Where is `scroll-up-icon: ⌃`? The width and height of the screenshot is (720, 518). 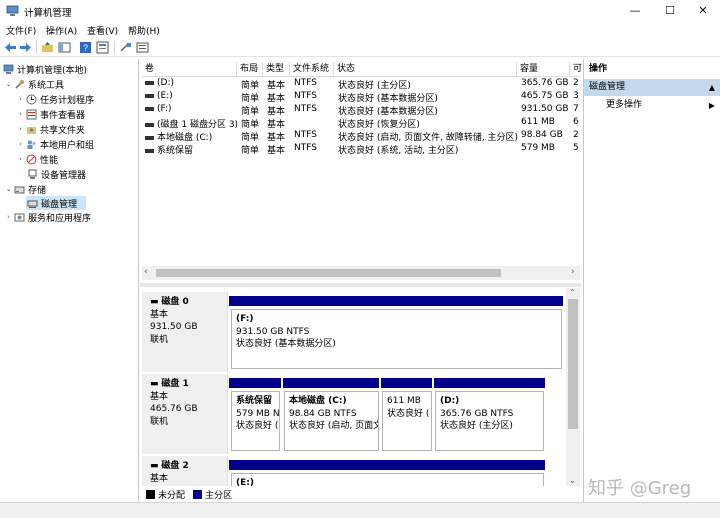
scroll-up-icon: ⌃ is located at coordinates (572, 292).